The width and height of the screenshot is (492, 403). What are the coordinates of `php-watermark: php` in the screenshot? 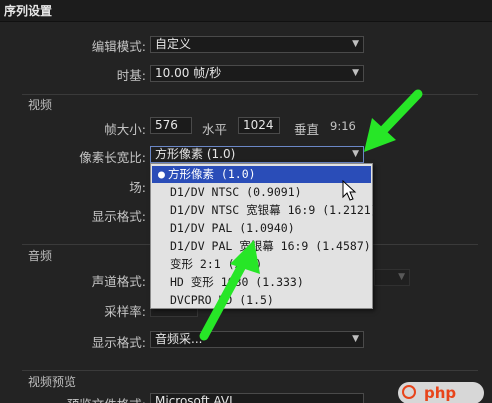 It's located at (441, 392).